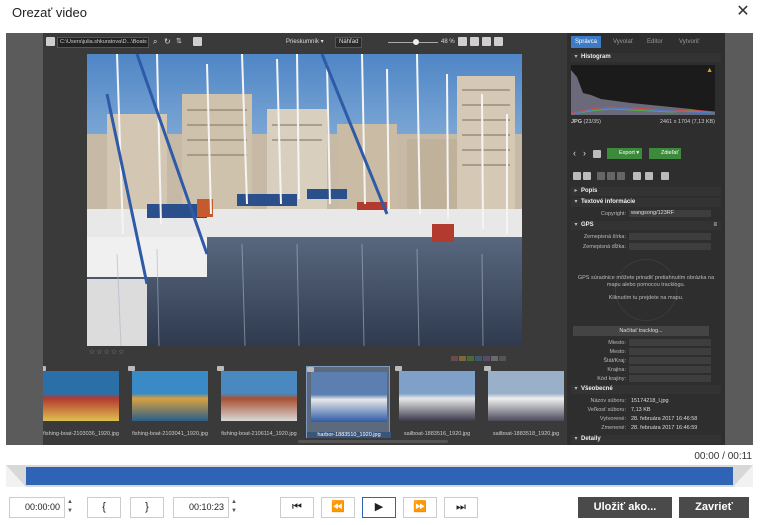  What do you see at coordinates (420, 507) in the screenshot?
I see `step-forward-icon: ⏩` at bounding box center [420, 507].